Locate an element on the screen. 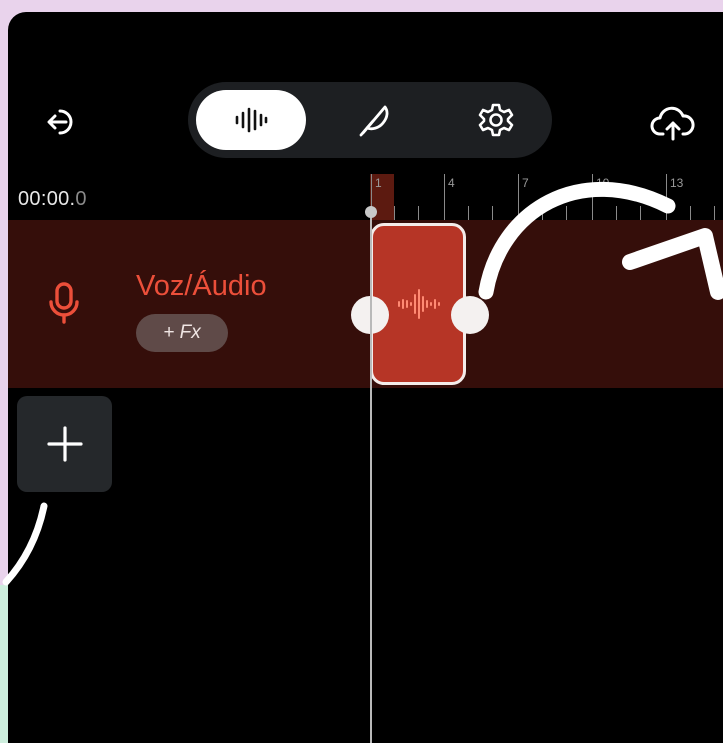 This screenshot has height=743, width=723. ruler-label: 10 is located at coordinates (603, 183).